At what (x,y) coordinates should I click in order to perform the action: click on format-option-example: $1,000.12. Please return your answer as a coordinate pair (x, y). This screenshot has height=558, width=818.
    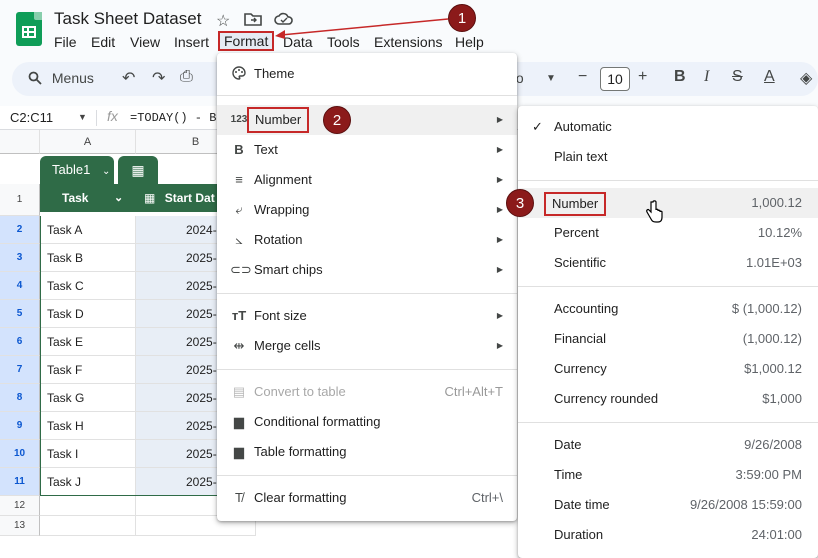
    Looking at the image, I should click on (773, 368).